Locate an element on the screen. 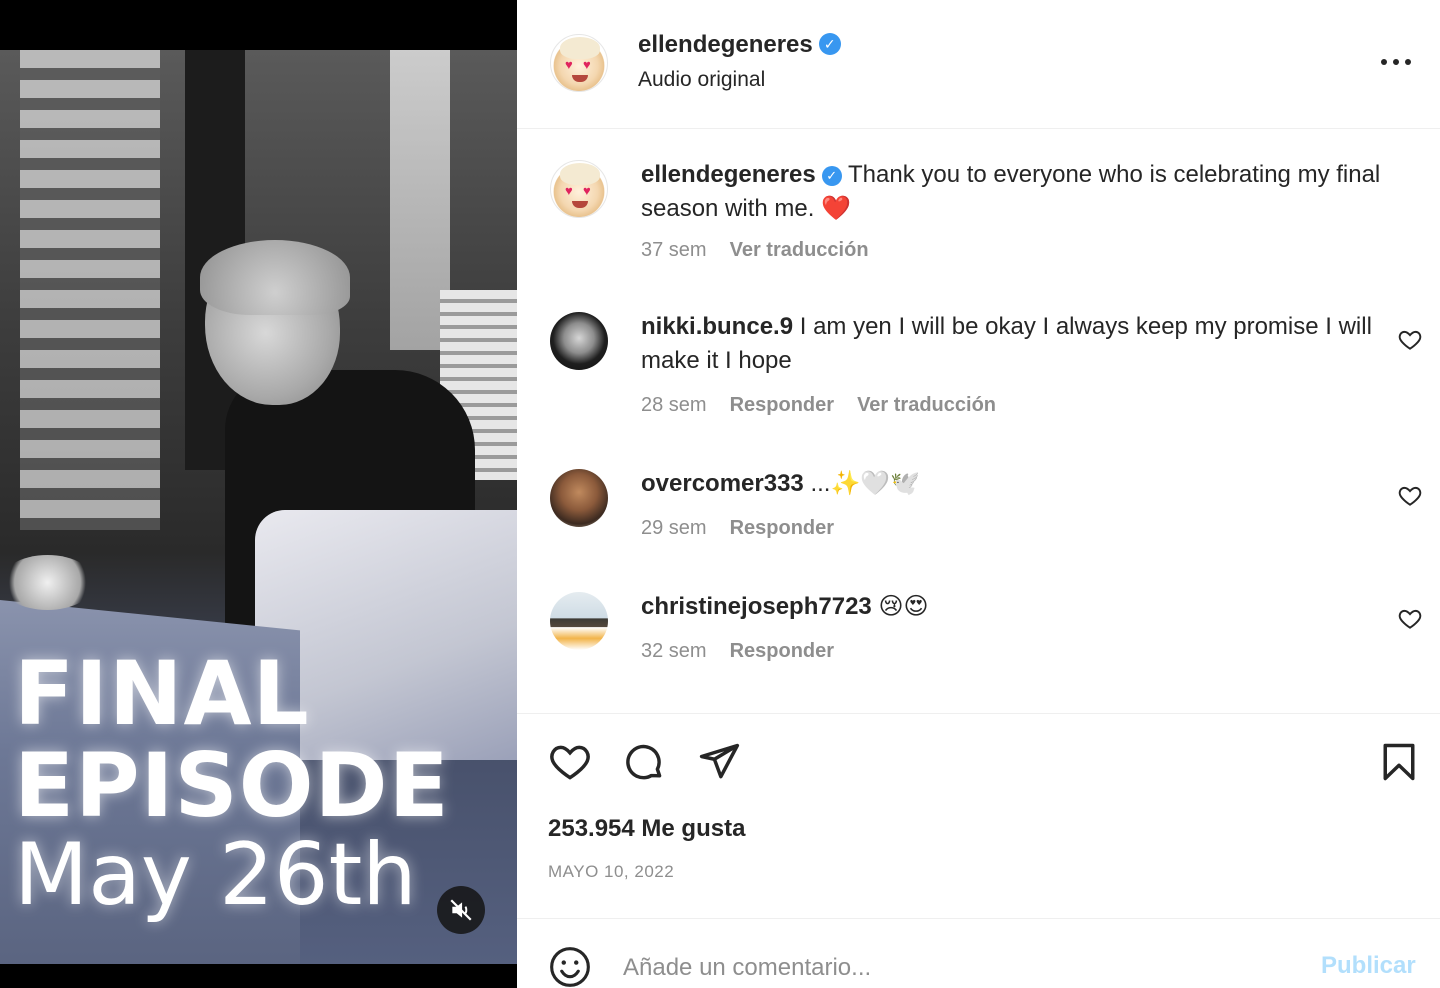  comment-bubble-icon is located at coordinates (644, 762).